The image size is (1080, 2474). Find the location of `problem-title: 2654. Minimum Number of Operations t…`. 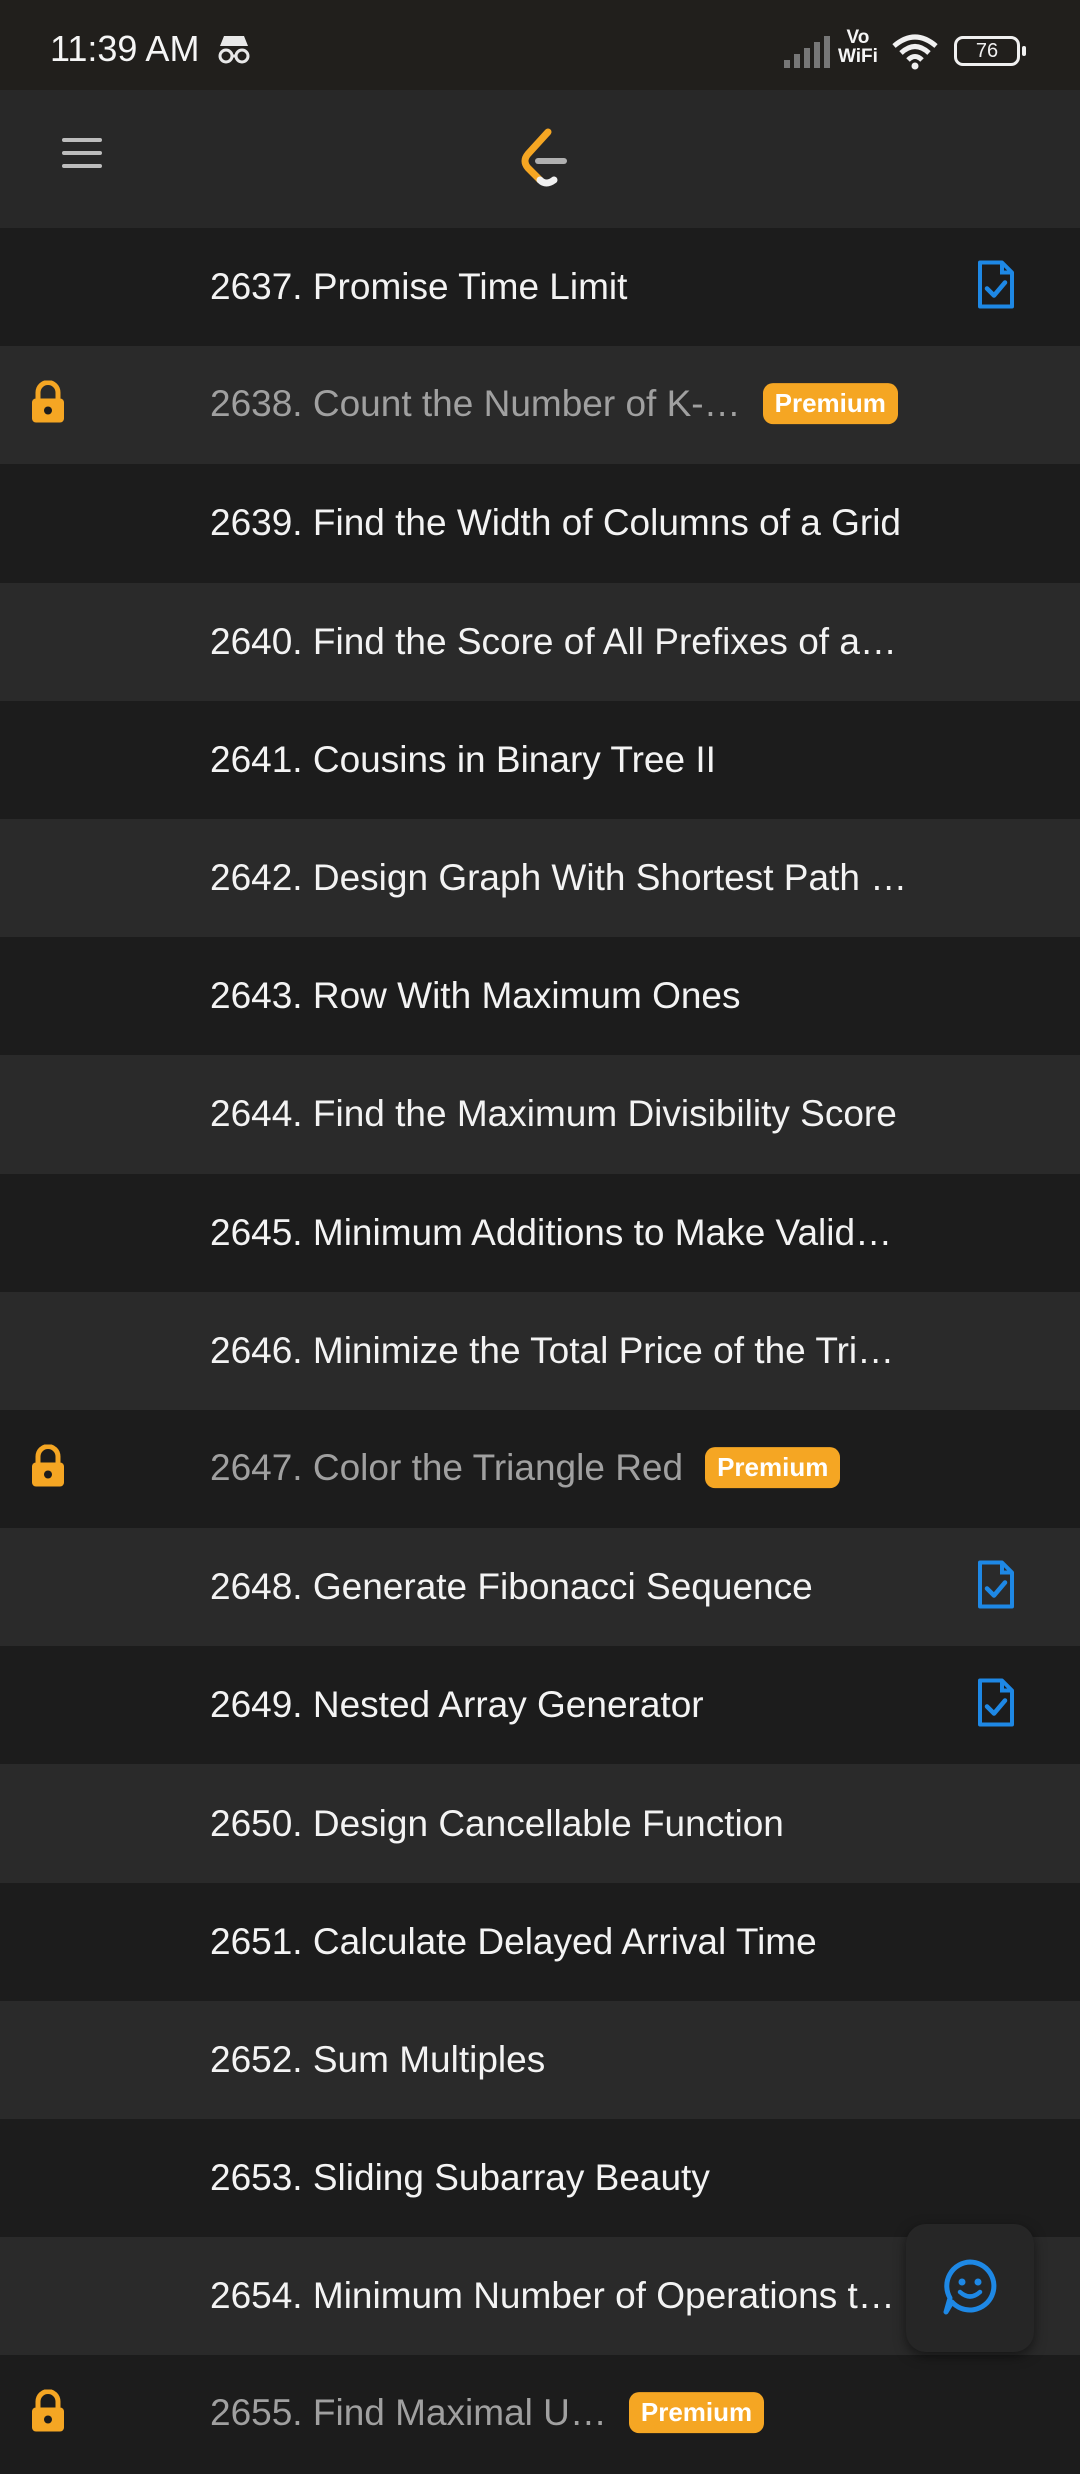

problem-title: 2654. Minimum Number of Operations t… is located at coordinates (552, 2296).